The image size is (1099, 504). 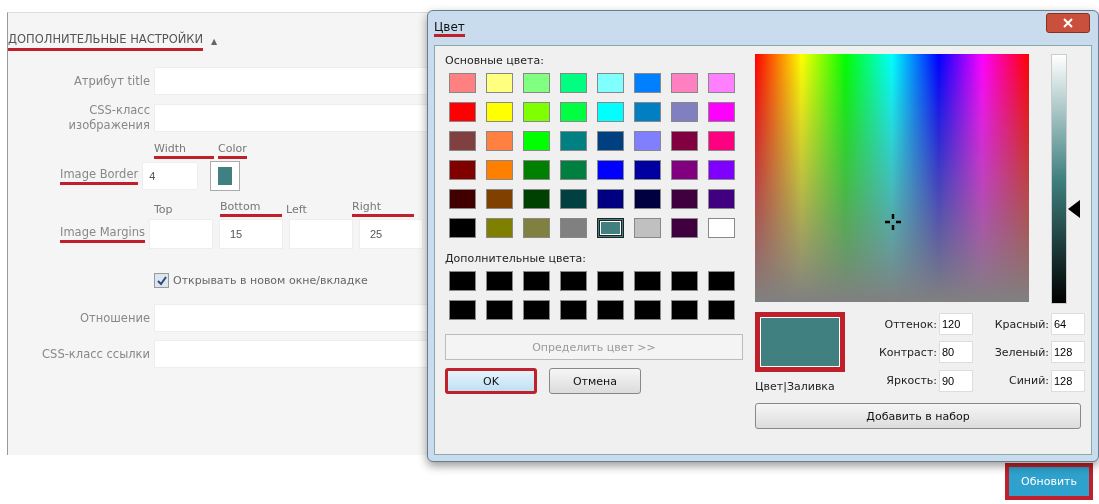 I want to click on value-field: 80, so click(x=956, y=352).